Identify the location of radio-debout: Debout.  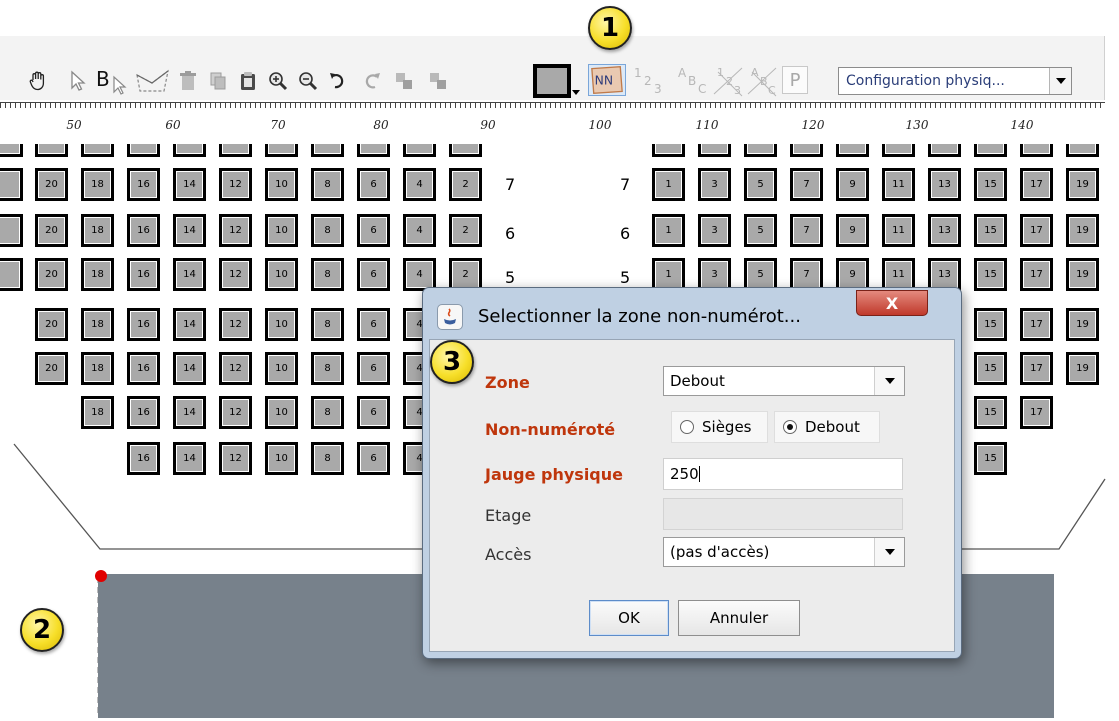
(827, 427).